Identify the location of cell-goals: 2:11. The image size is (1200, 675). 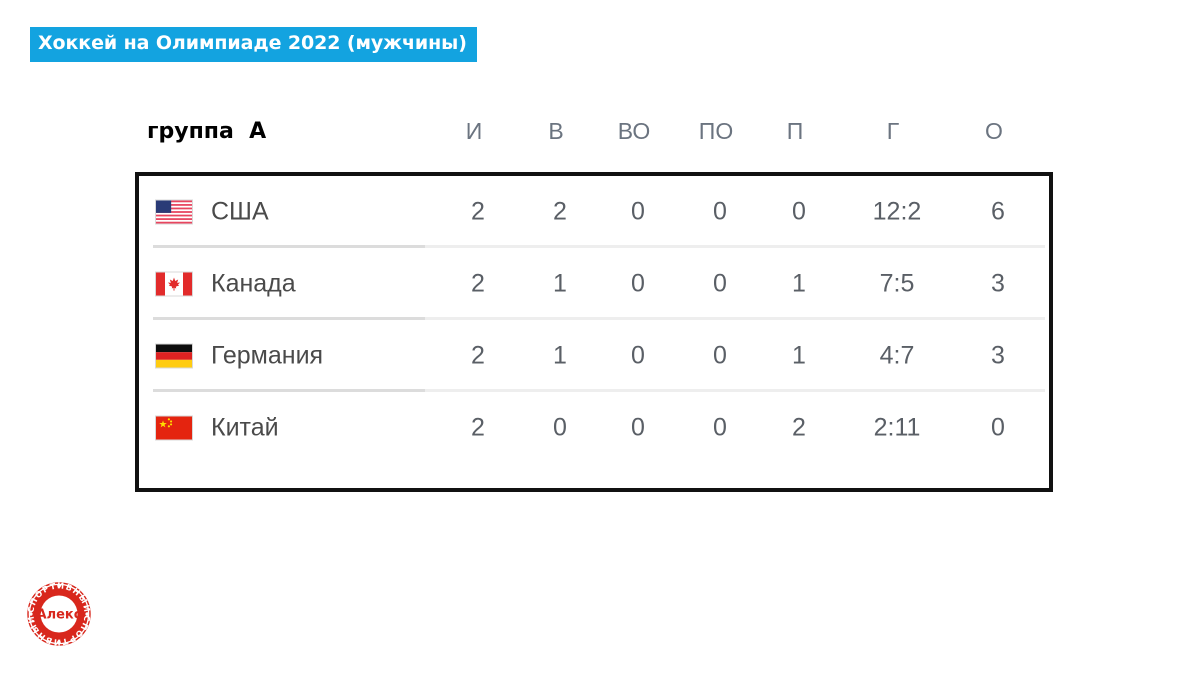
(897, 427).